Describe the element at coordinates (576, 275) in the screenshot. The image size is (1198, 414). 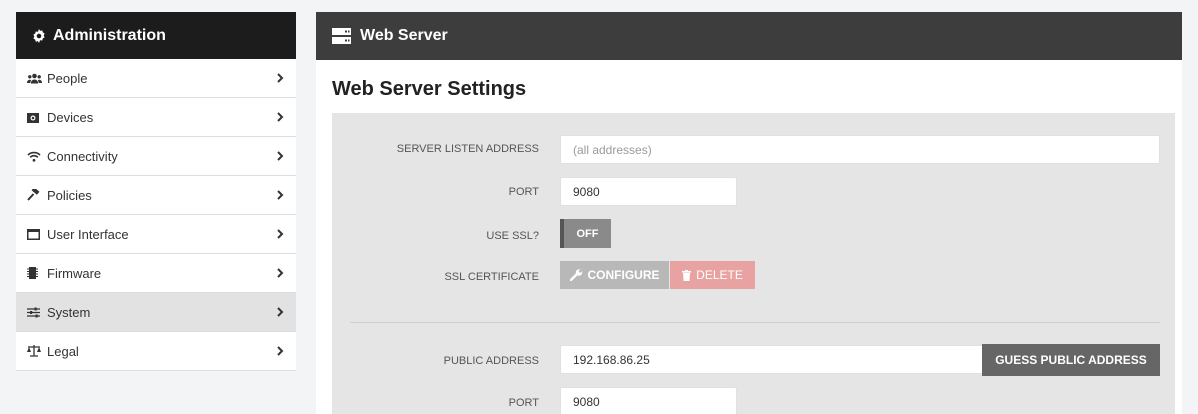
I see `wrench-icon` at that location.